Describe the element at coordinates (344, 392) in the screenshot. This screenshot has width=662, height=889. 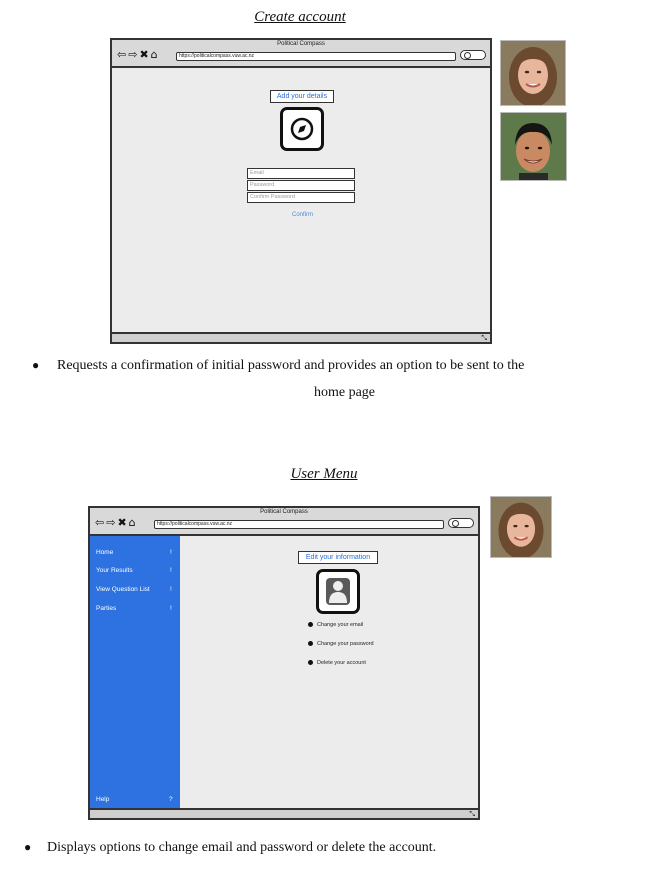
I see `caption-line2: home page` at that location.